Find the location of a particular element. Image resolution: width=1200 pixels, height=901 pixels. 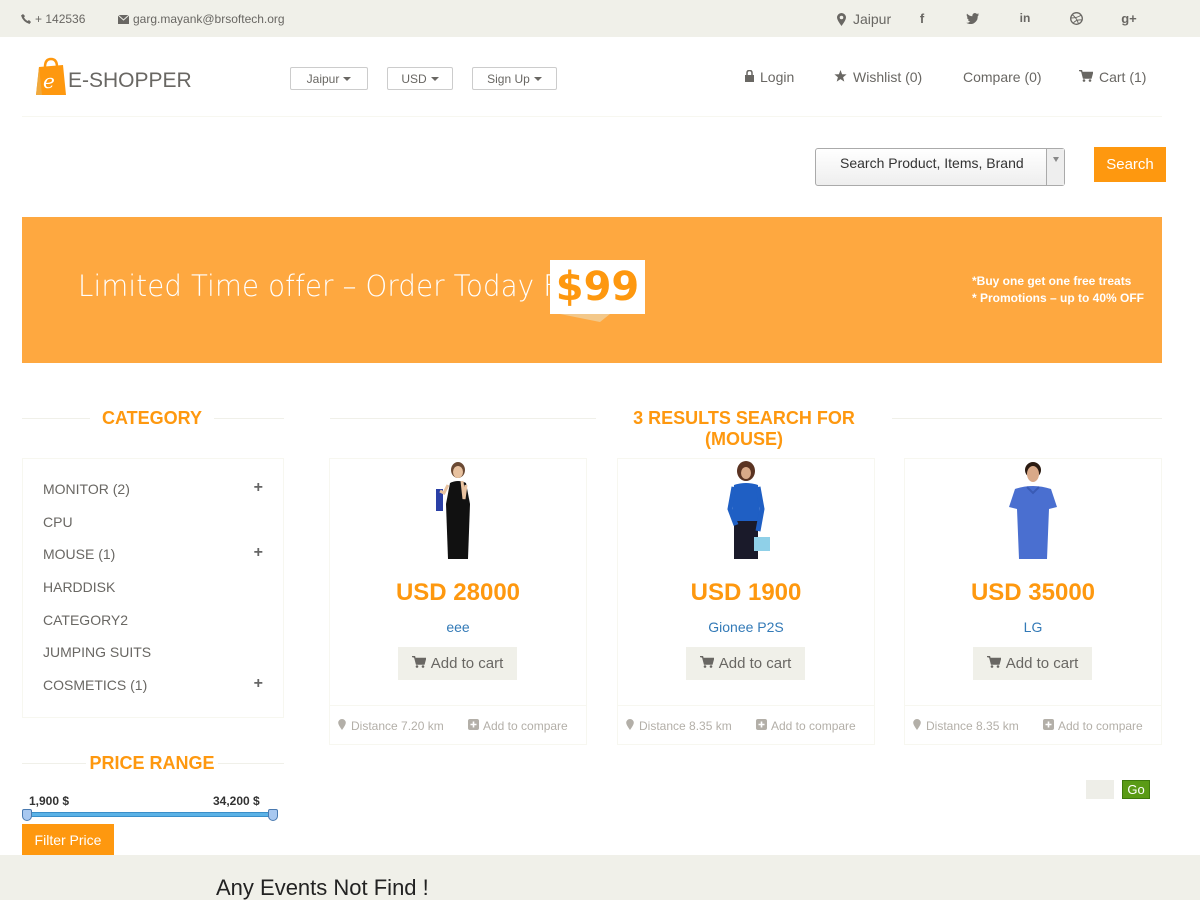

distance-label: Distance 7.20 km is located at coordinates (397, 726).